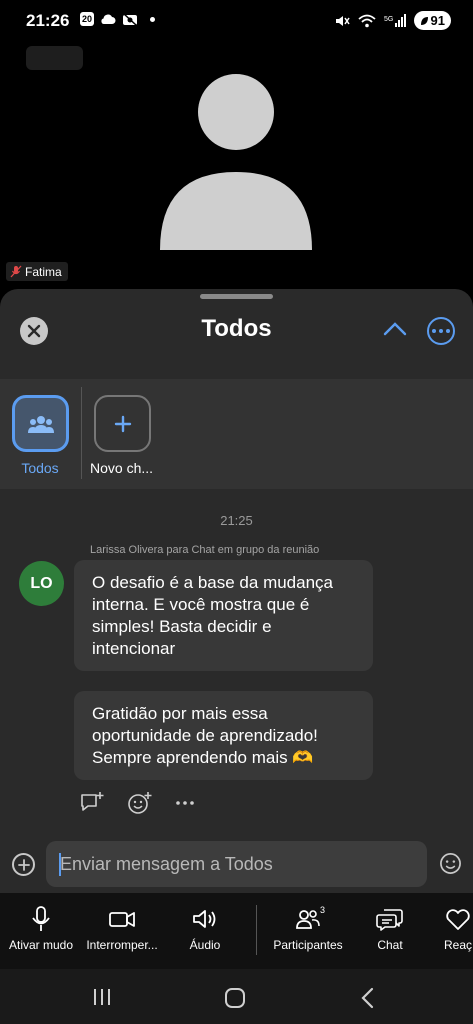  I want to click on chips-divider, so click(81, 433).